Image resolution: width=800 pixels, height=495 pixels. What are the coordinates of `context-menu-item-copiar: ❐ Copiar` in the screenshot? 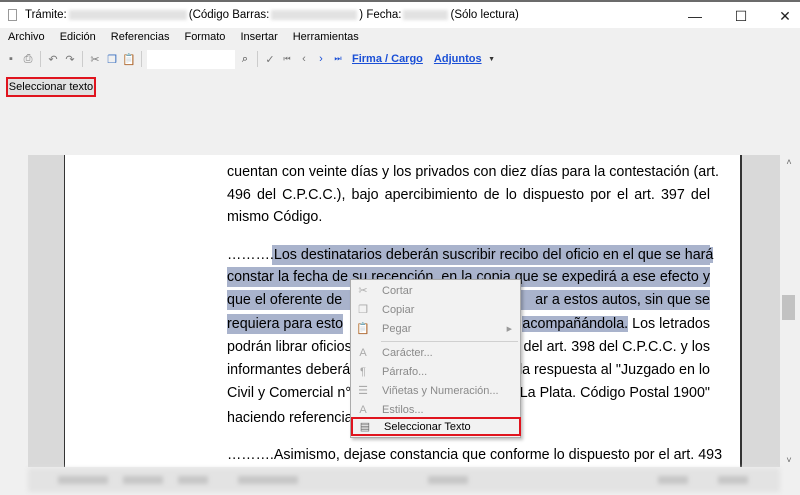 It's located at (435, 309).